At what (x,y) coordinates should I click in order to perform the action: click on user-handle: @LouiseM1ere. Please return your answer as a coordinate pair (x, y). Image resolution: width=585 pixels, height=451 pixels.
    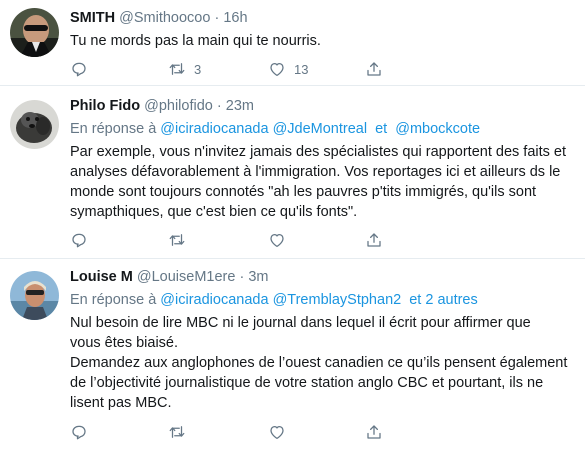
    Looking at the image, I should click on (186, 277).